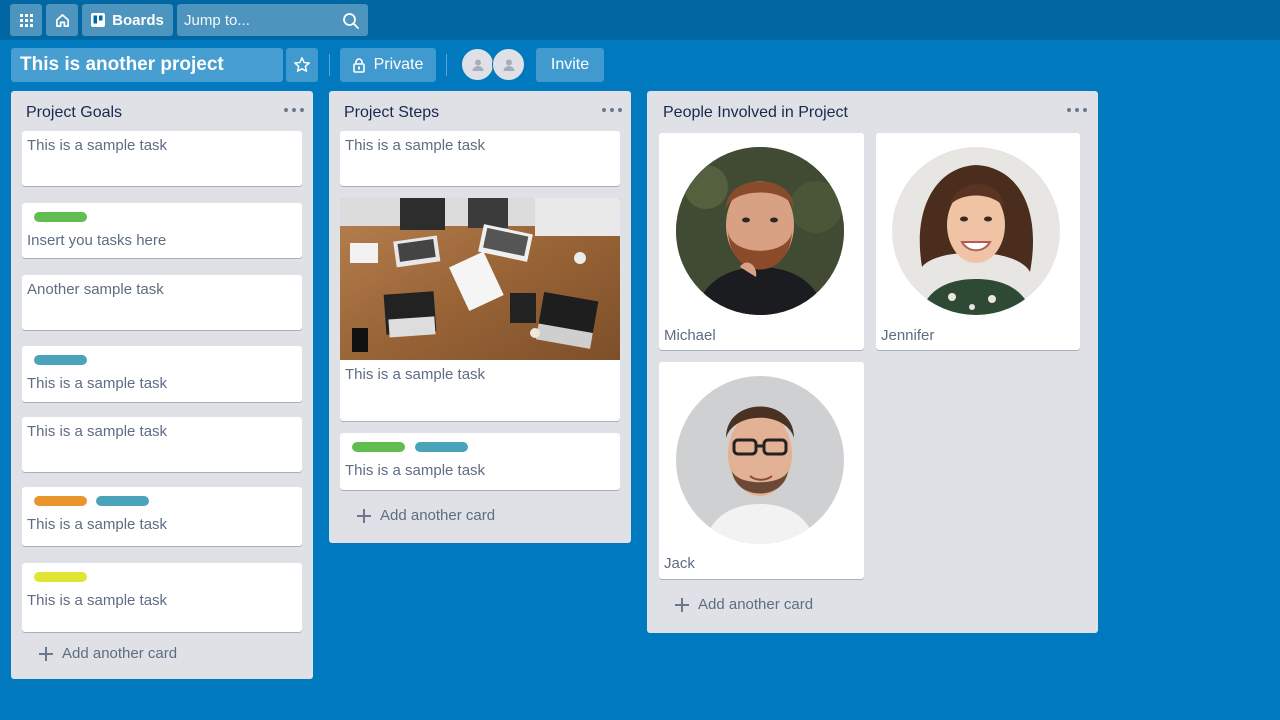  I want to click on invite-button: Invite, so click(570, 65).